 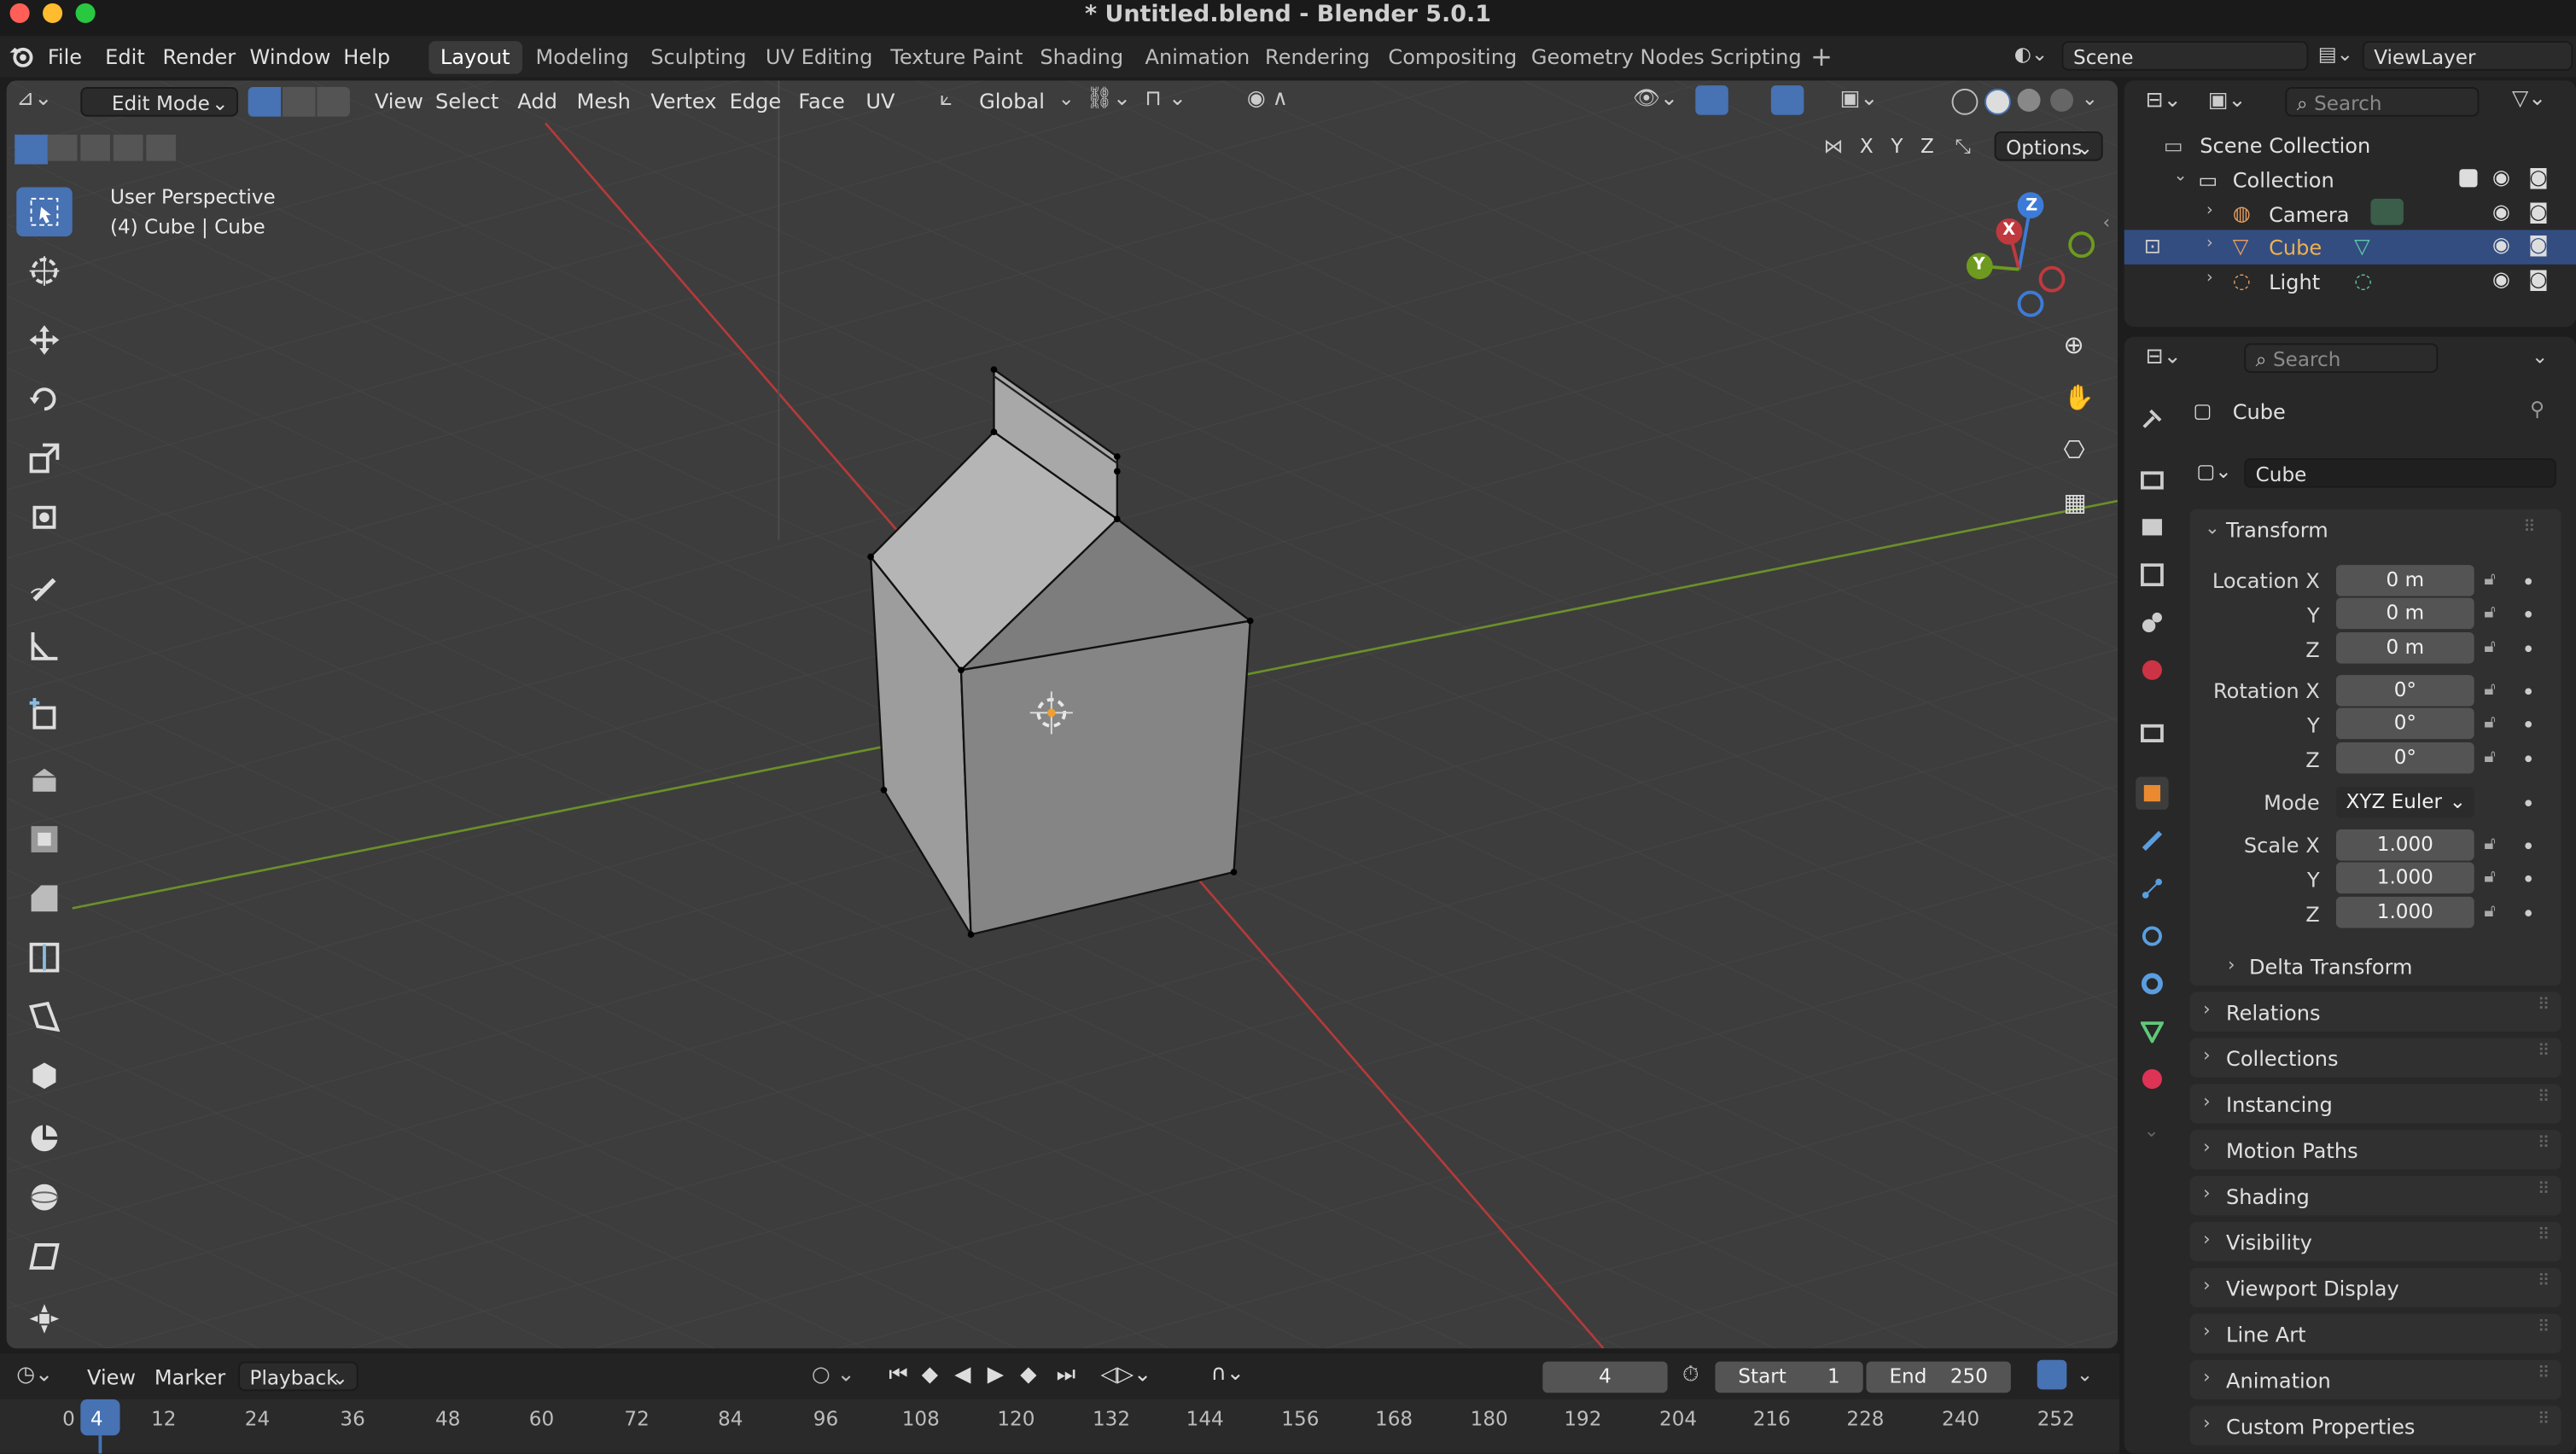 I want to click on sidebar-toggle-icon: ‹, so click(x=2106, y=222).